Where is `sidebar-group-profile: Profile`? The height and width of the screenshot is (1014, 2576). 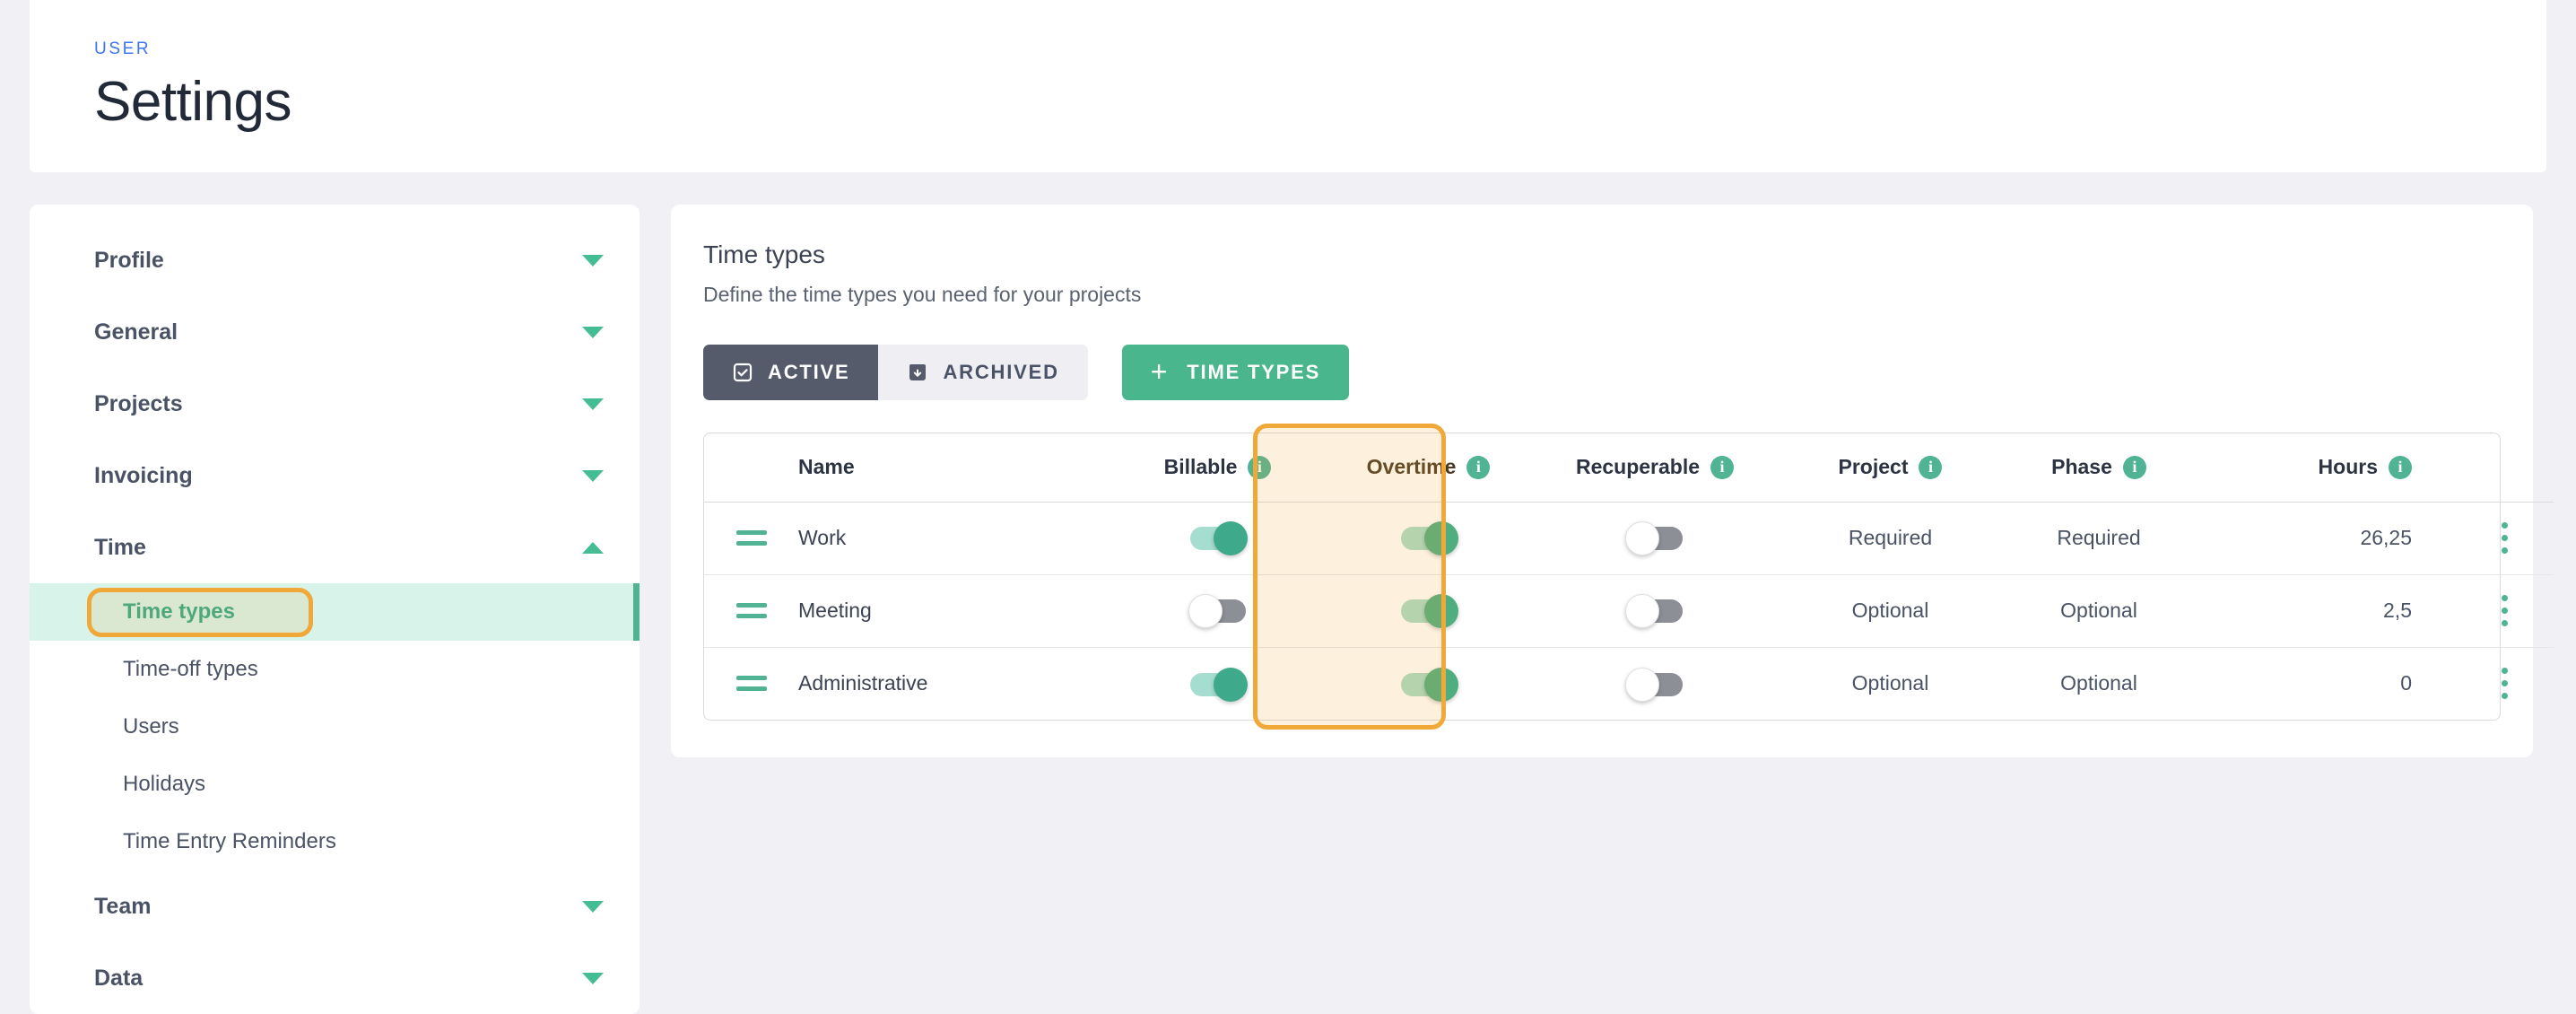
sidebar-group-profile: Profile is located at coordinates (335, 260).